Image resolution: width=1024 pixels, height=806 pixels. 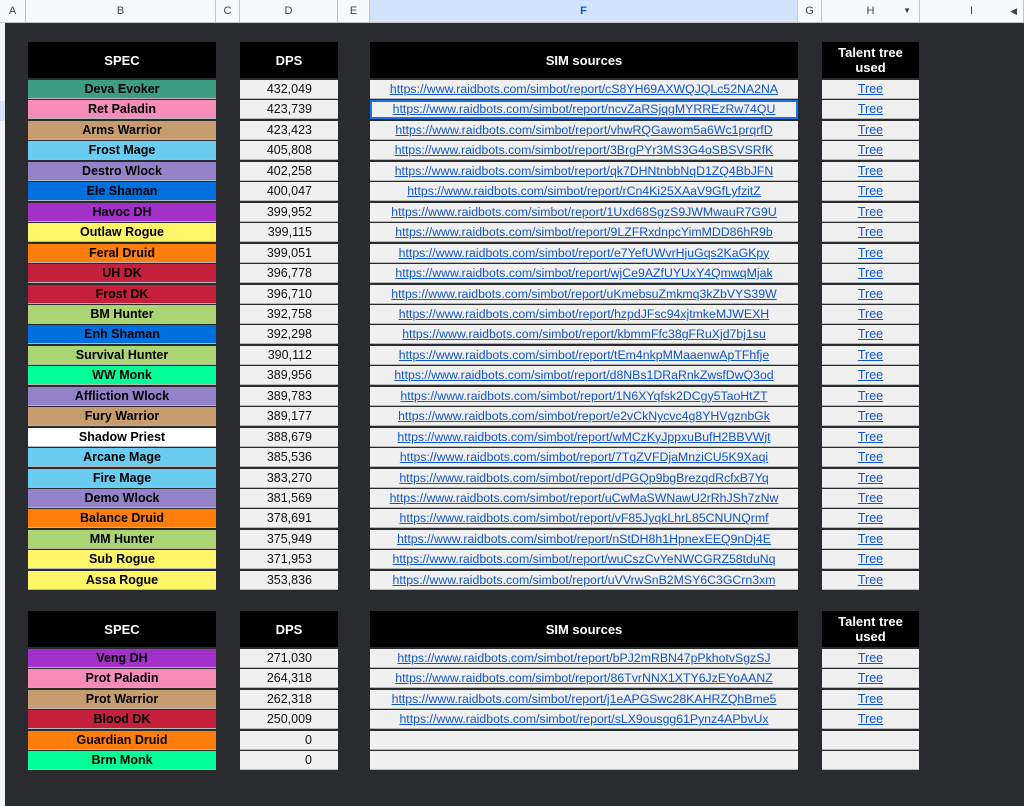 What do you see at coordinates (289, 314) in the screenshot?
I see `dps-cell: 392,758` at bounding box center [289, 314].